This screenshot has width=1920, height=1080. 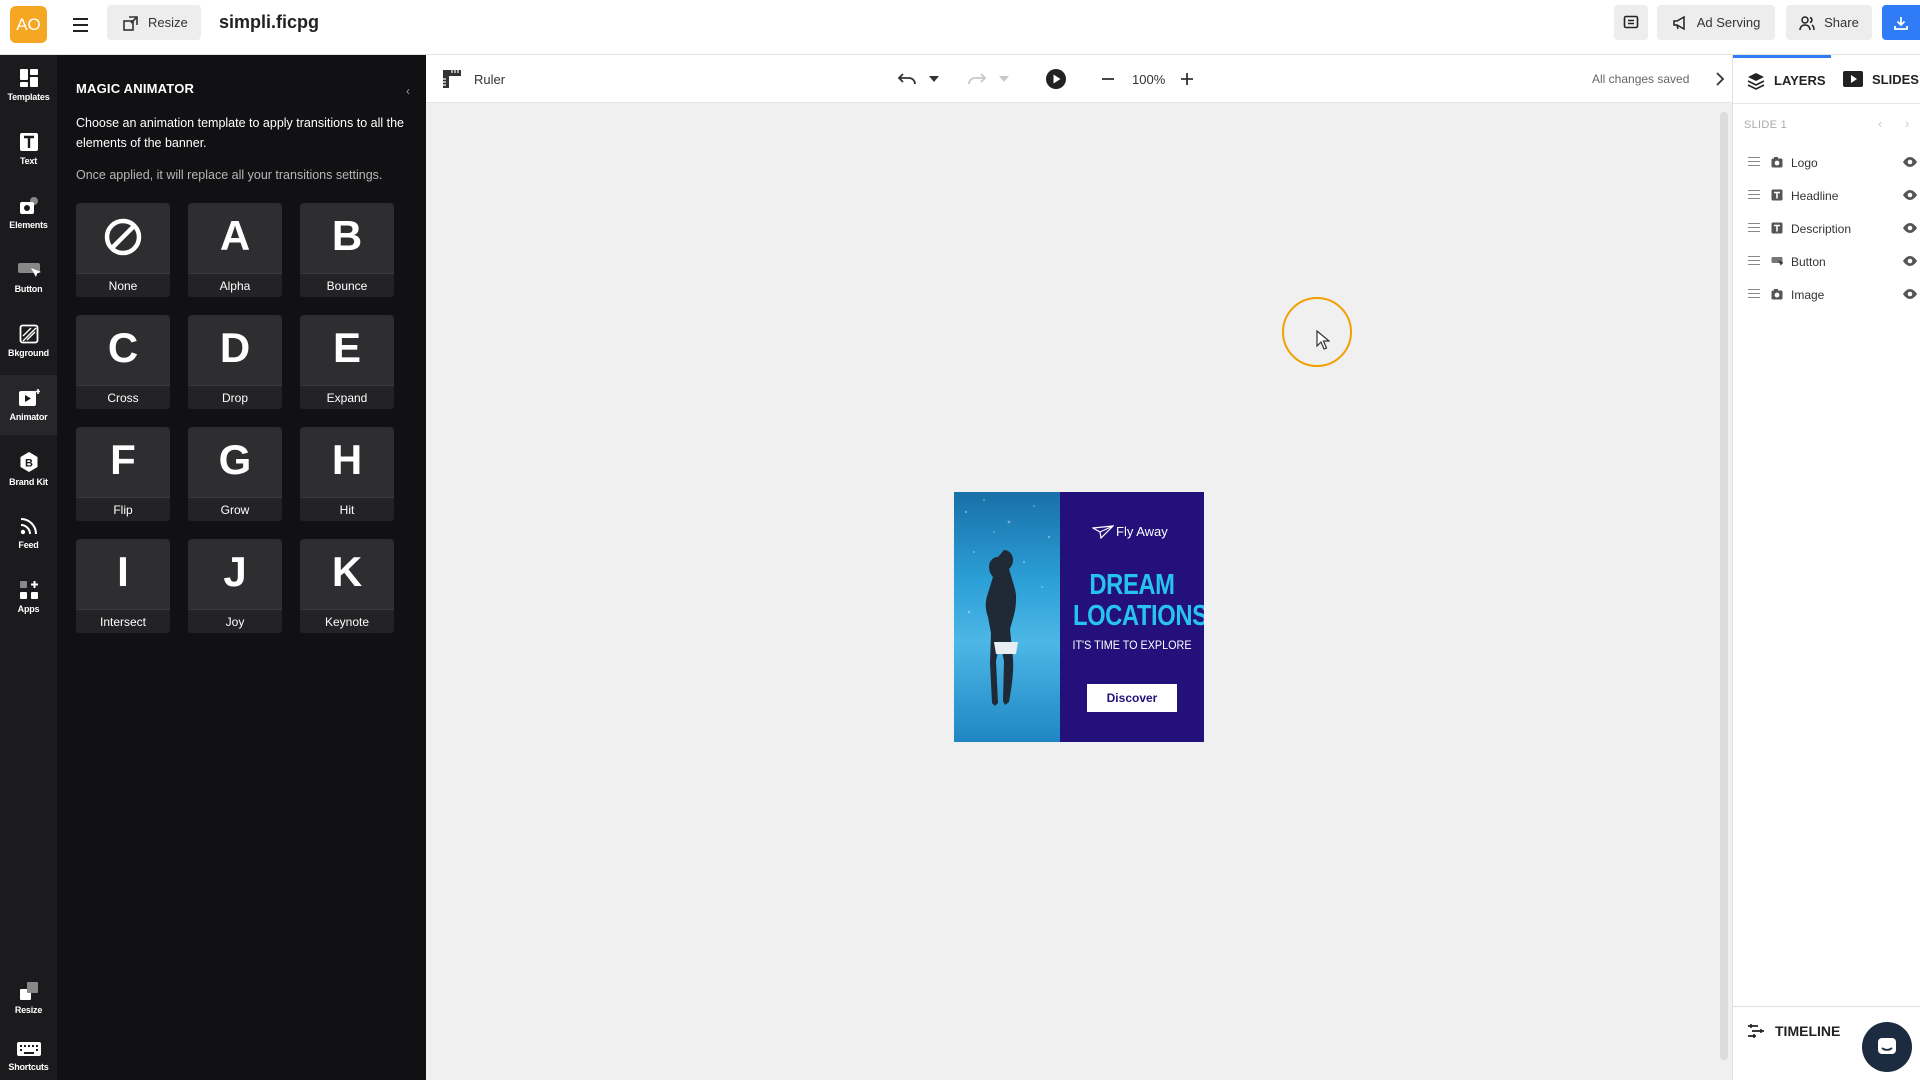 I want to click on template-intersect: I Intersect, so click(x=123, y=586).